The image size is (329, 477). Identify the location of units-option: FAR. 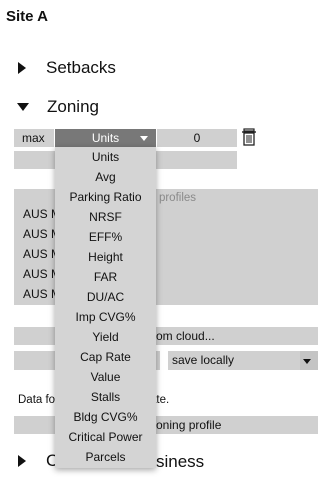
(105, 277).